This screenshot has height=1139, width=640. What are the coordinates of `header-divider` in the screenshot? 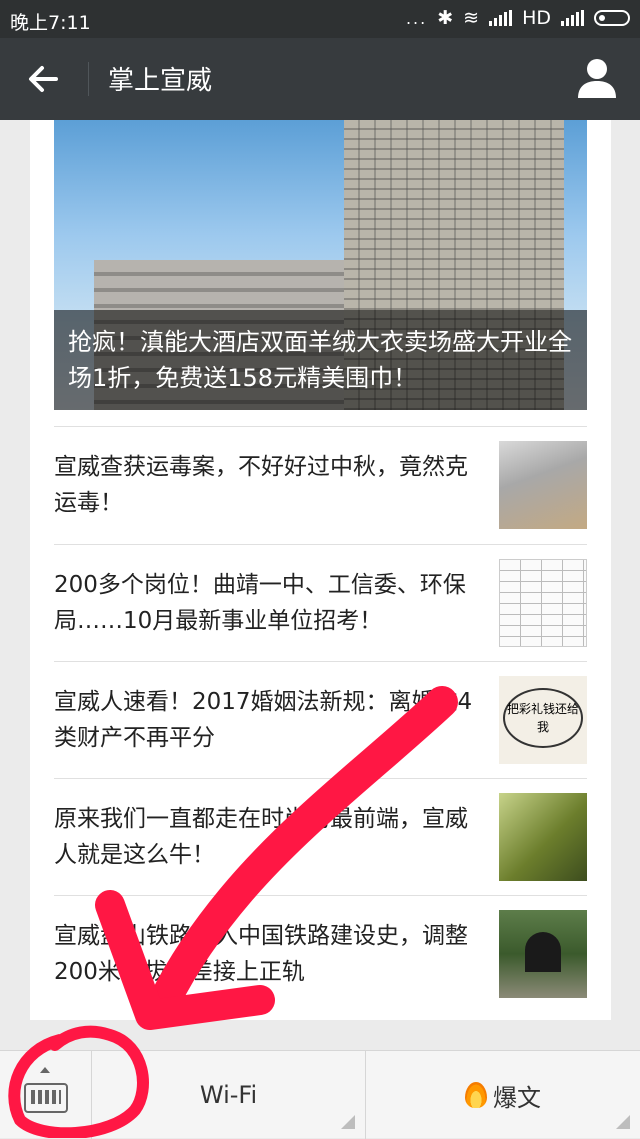 It's located at (88, 79).